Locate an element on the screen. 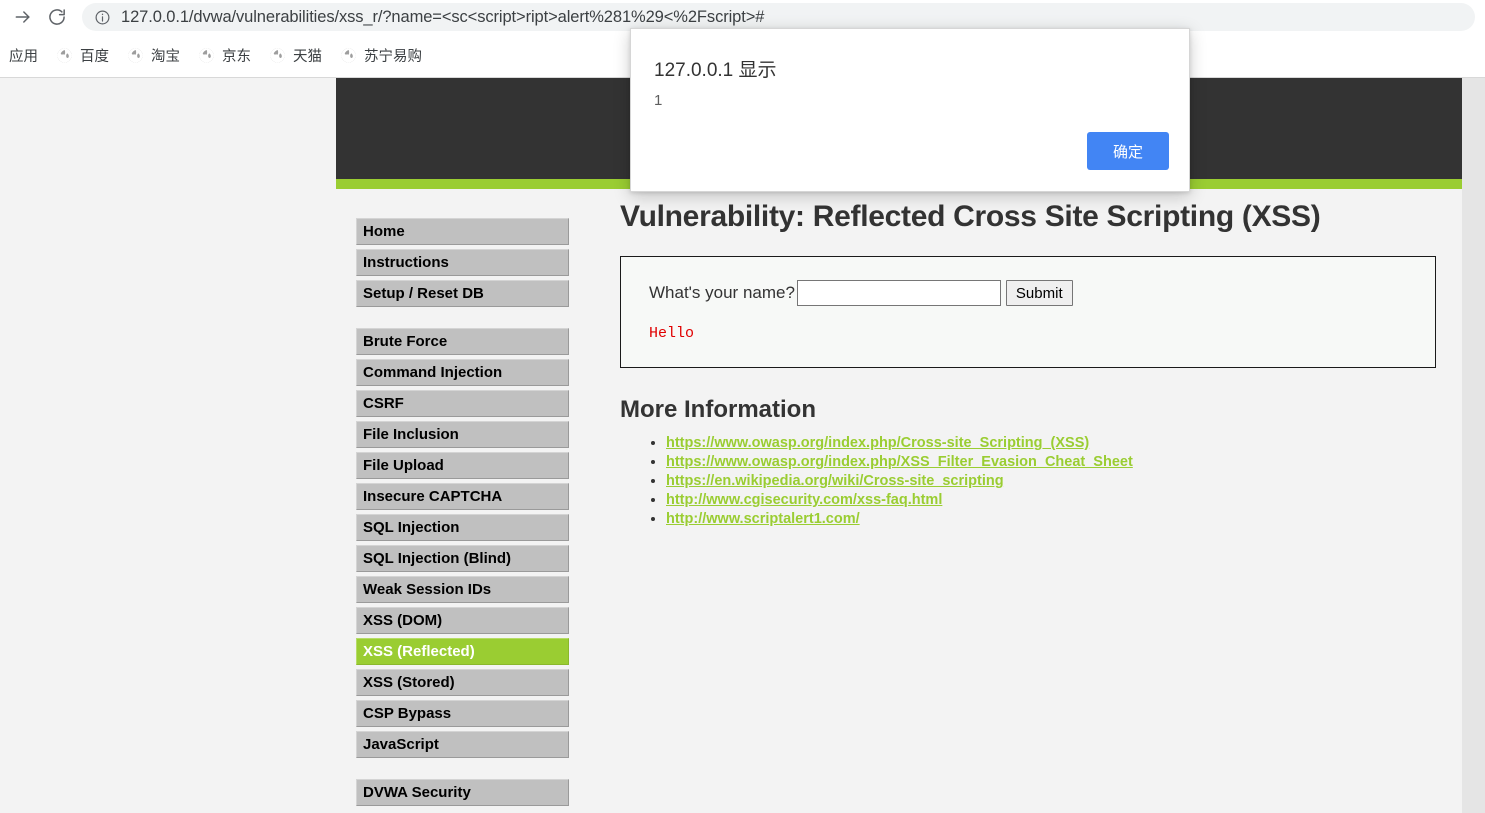 The width and height of the screenshot is (1485, 813). info-link-cgisecurity-faq: http://www.cgisecurity.com/xss-faq.html is located at coordinates (804, 500).